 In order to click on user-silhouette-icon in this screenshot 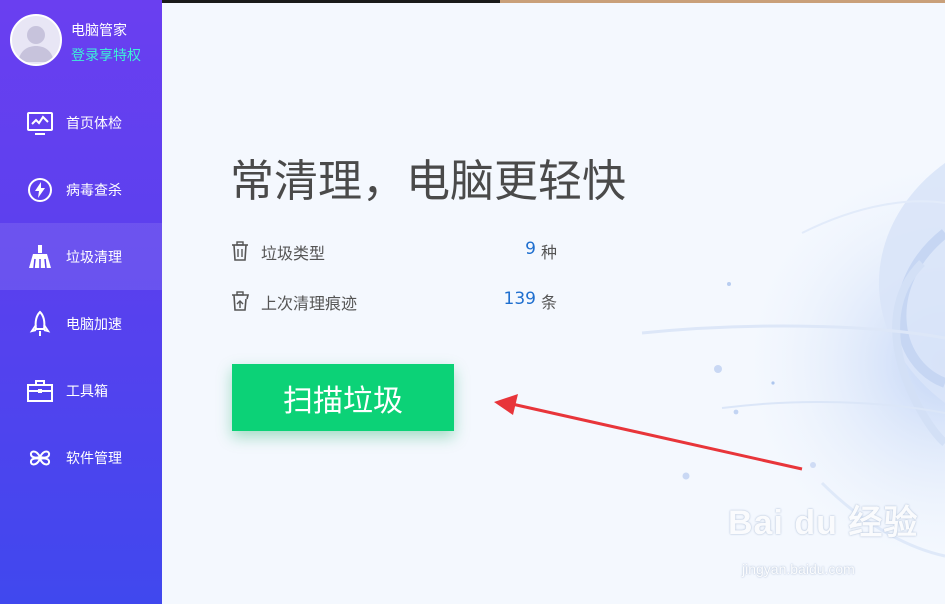, I will do `click(36, 44)`.